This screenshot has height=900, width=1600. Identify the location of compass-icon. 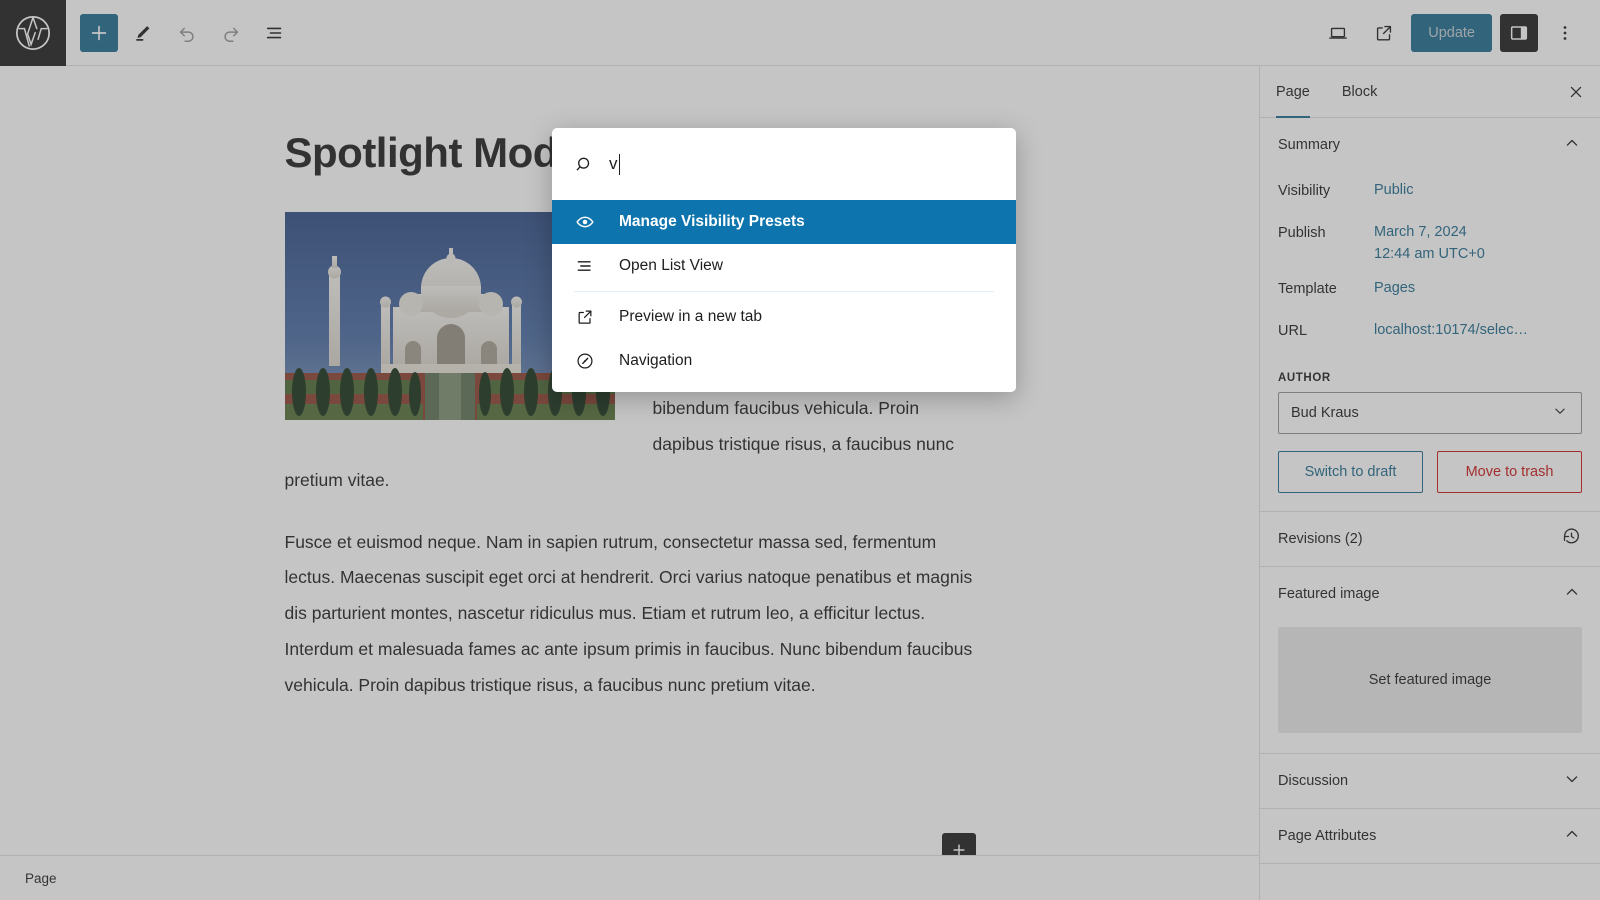
(585, 361).